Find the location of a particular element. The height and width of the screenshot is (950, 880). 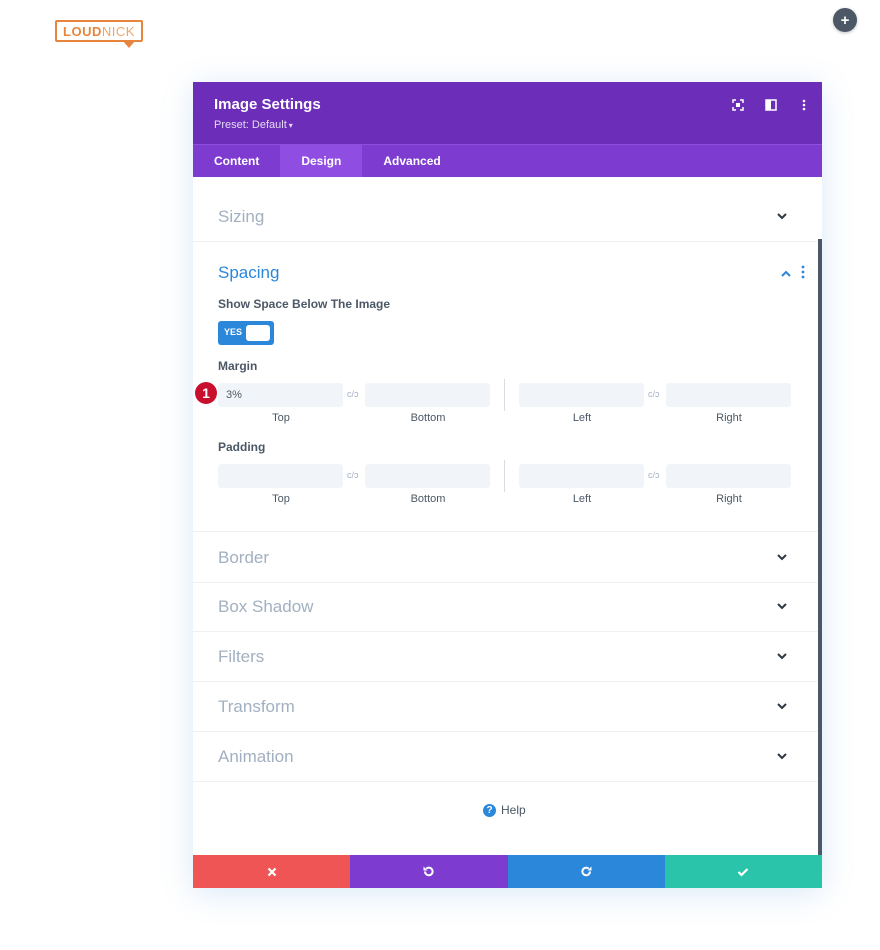

focus-icon is located at coordinates (737, 104).